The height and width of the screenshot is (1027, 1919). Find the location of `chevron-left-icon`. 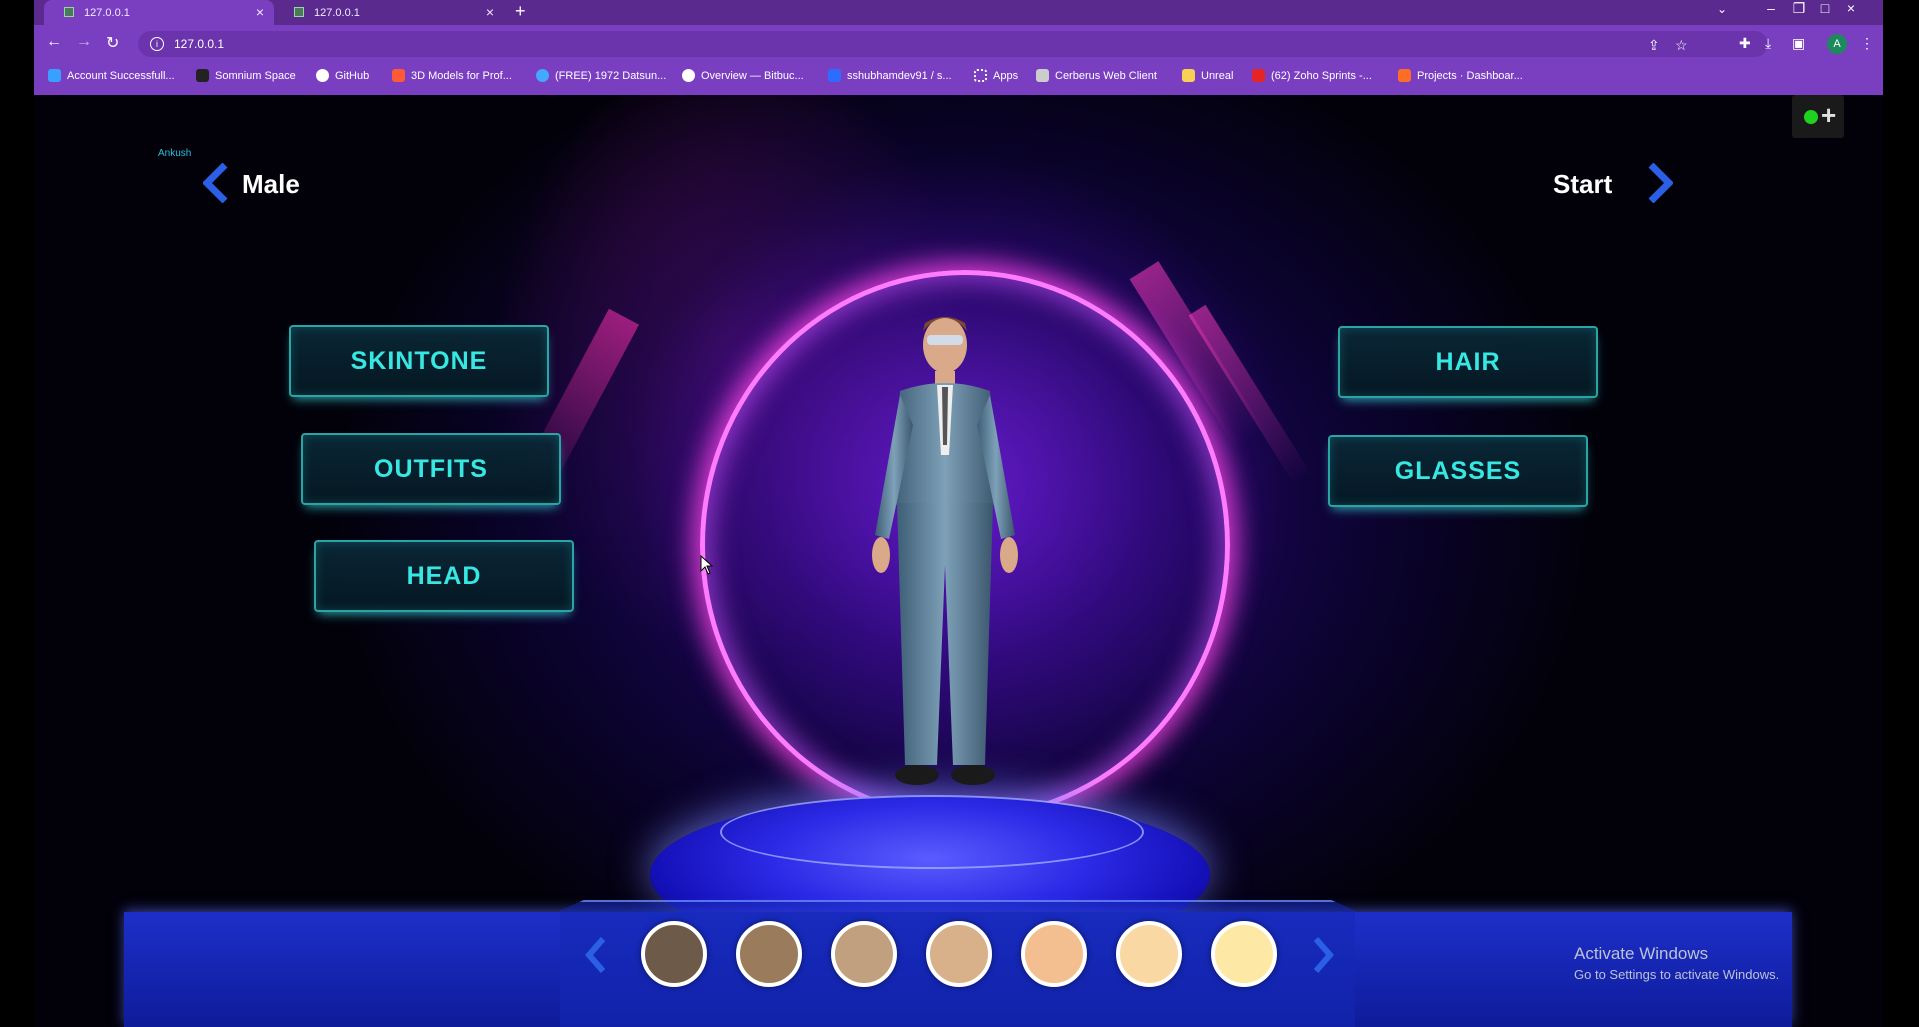

chevron-left-icon is located at coordinates (216, 183).